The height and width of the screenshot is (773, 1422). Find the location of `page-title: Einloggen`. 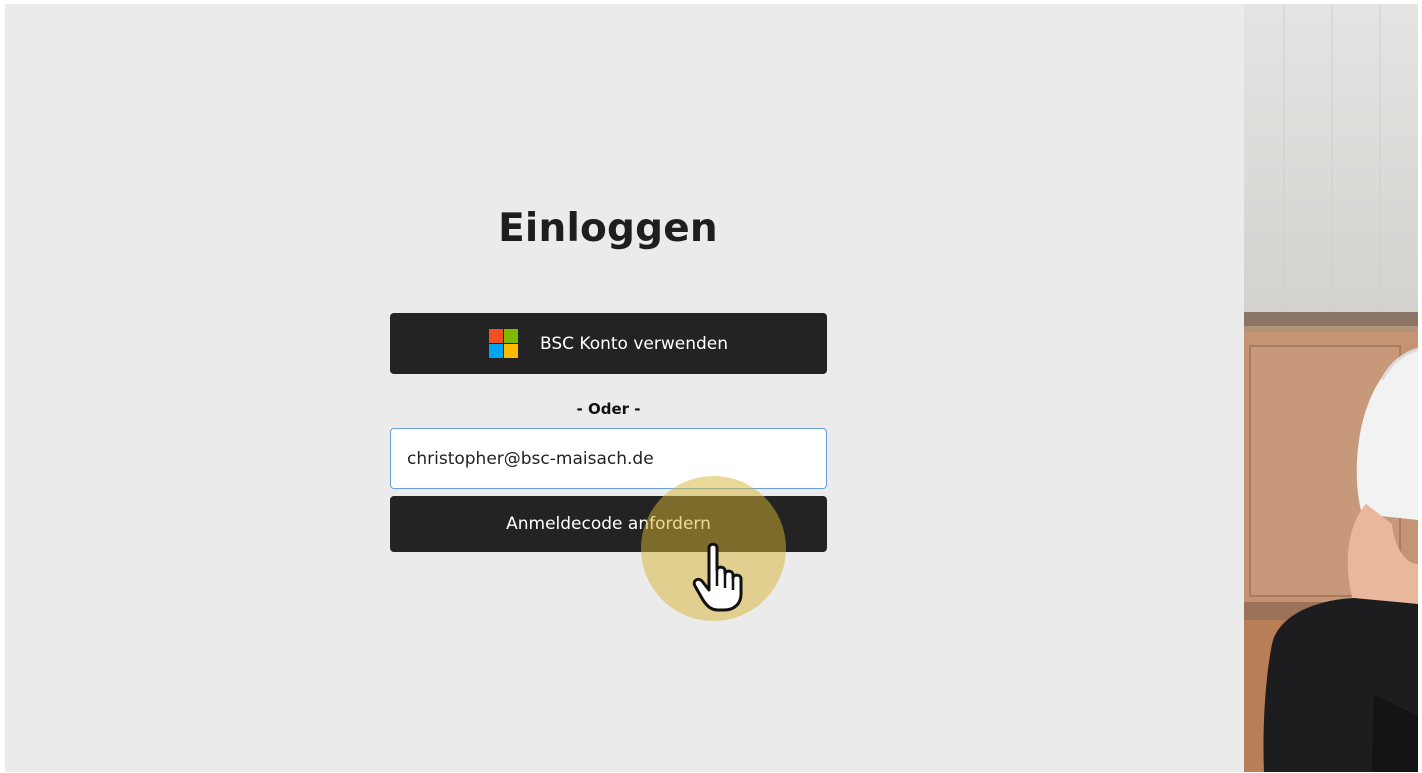

page-title: Einloggen is located at coordinates (608, 228).